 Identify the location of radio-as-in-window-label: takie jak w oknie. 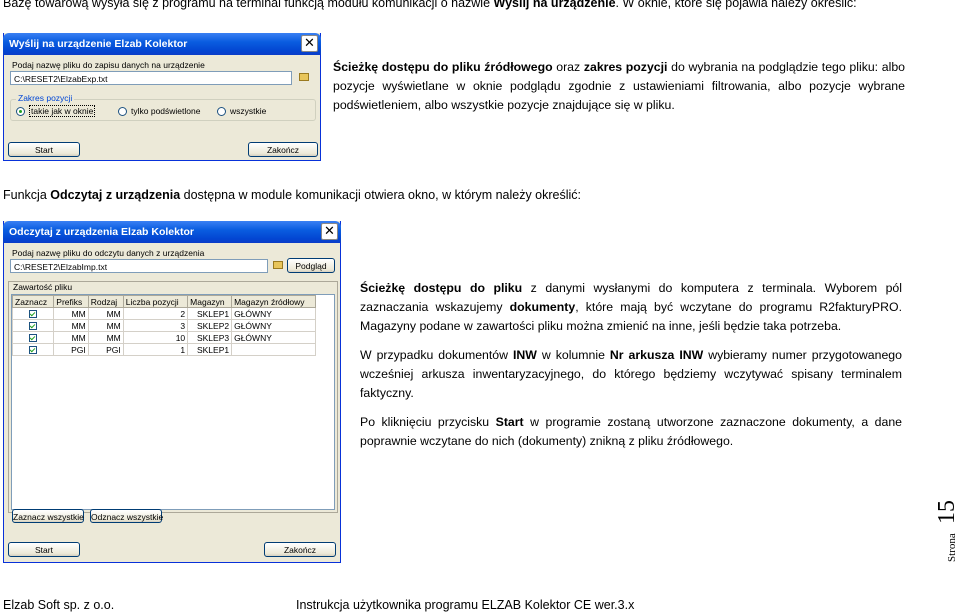
(62, 111).